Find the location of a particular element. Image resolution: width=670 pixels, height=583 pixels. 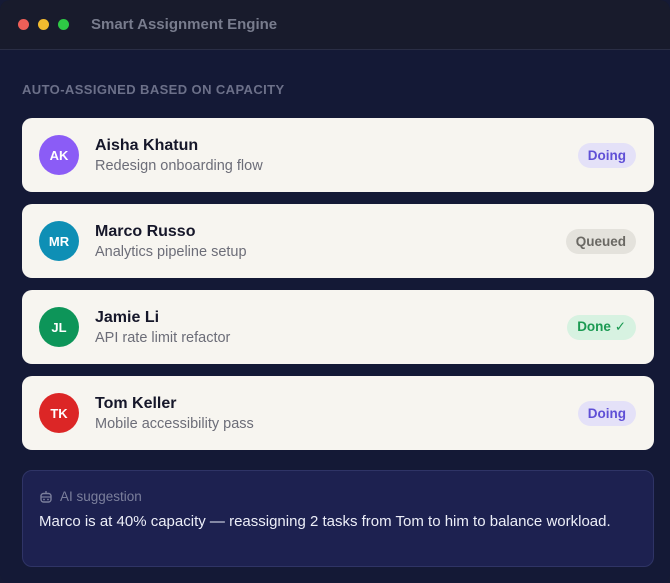

assignment-info: Jamie Li API rate limit refactor is located at coordinates (331, 327).